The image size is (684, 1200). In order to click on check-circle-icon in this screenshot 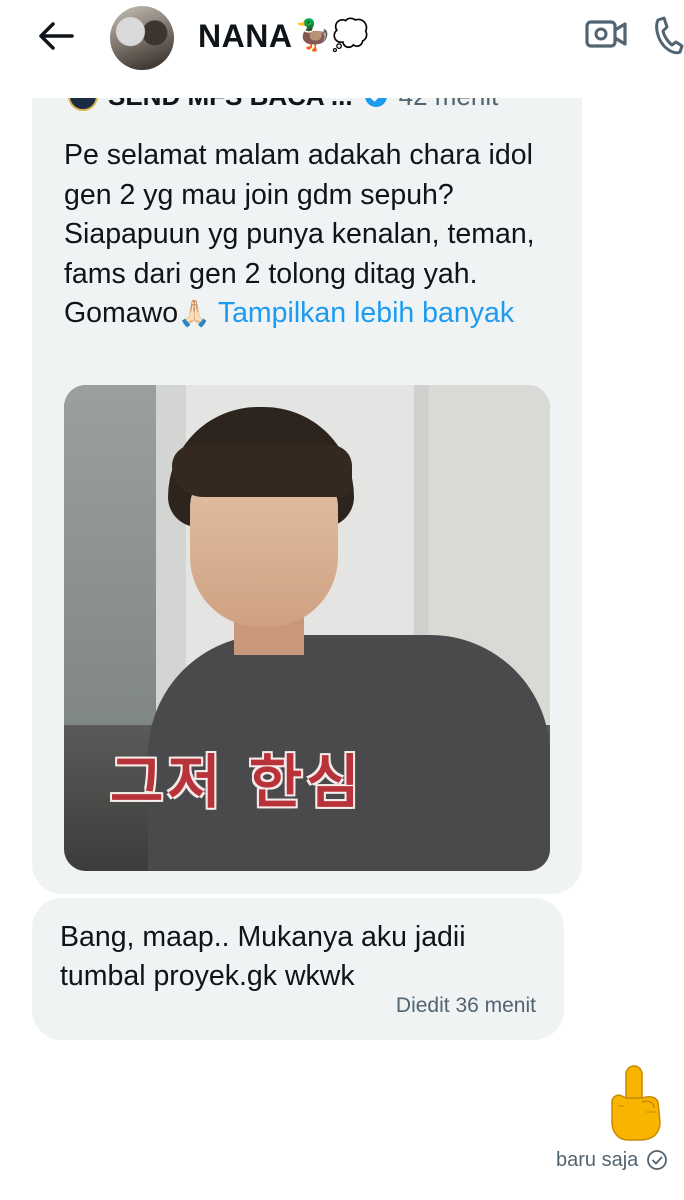, I will do `click(657, 1160)`.